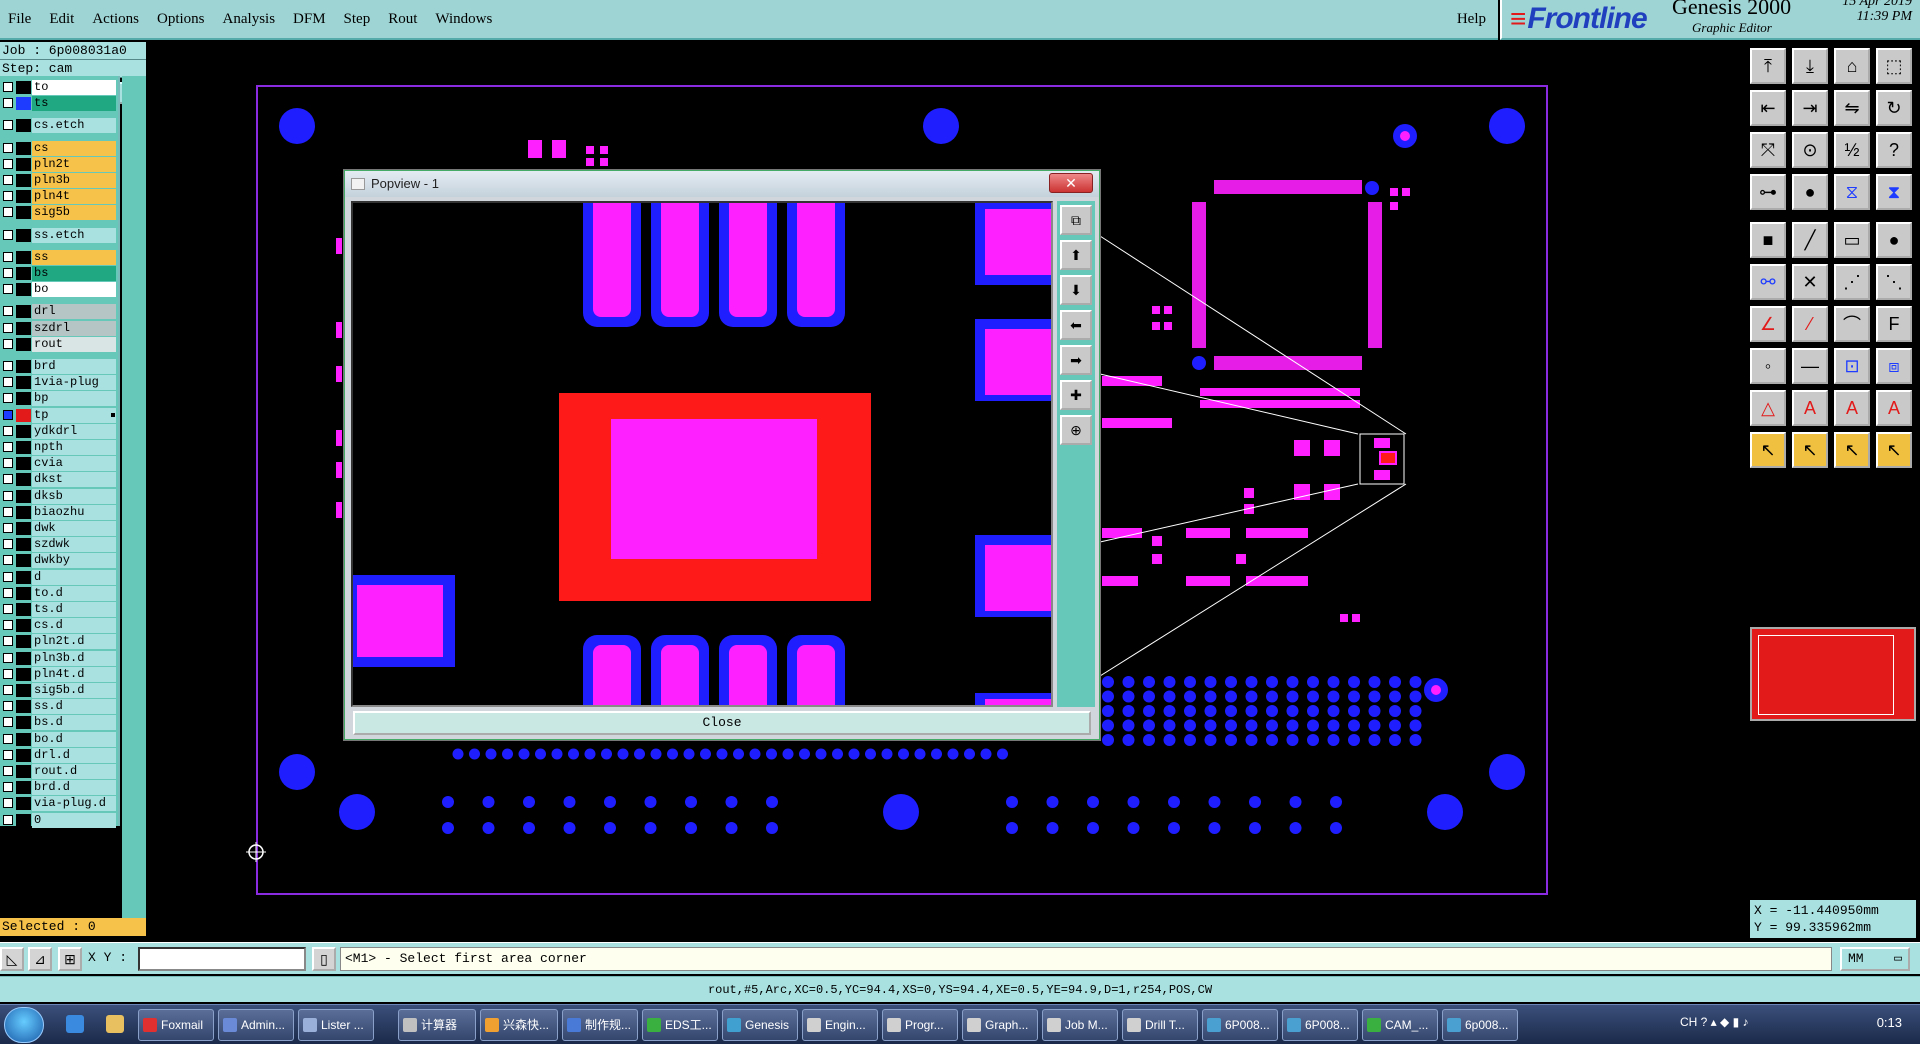 This screenshot has width=1920, height=1044. I want to click on tool-button-fit: ⤧, so click(1768, 150).